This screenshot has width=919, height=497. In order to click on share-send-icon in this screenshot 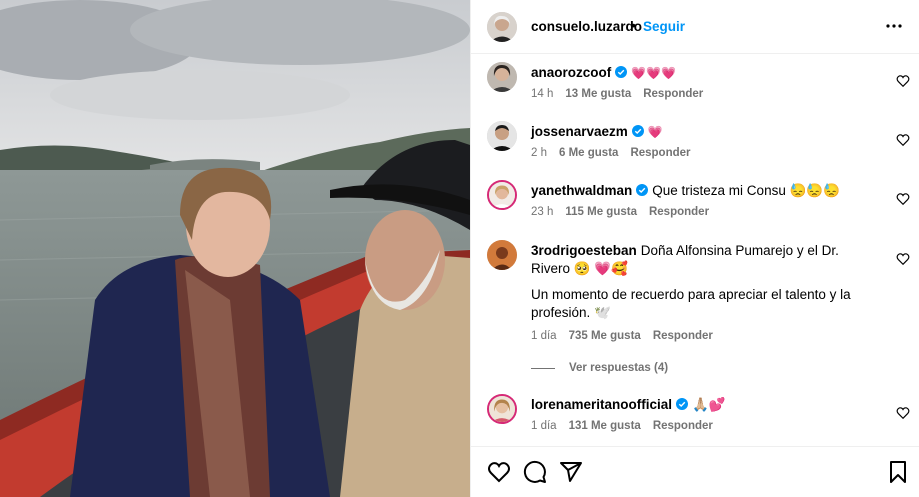, I will do `click(571, 472)`.